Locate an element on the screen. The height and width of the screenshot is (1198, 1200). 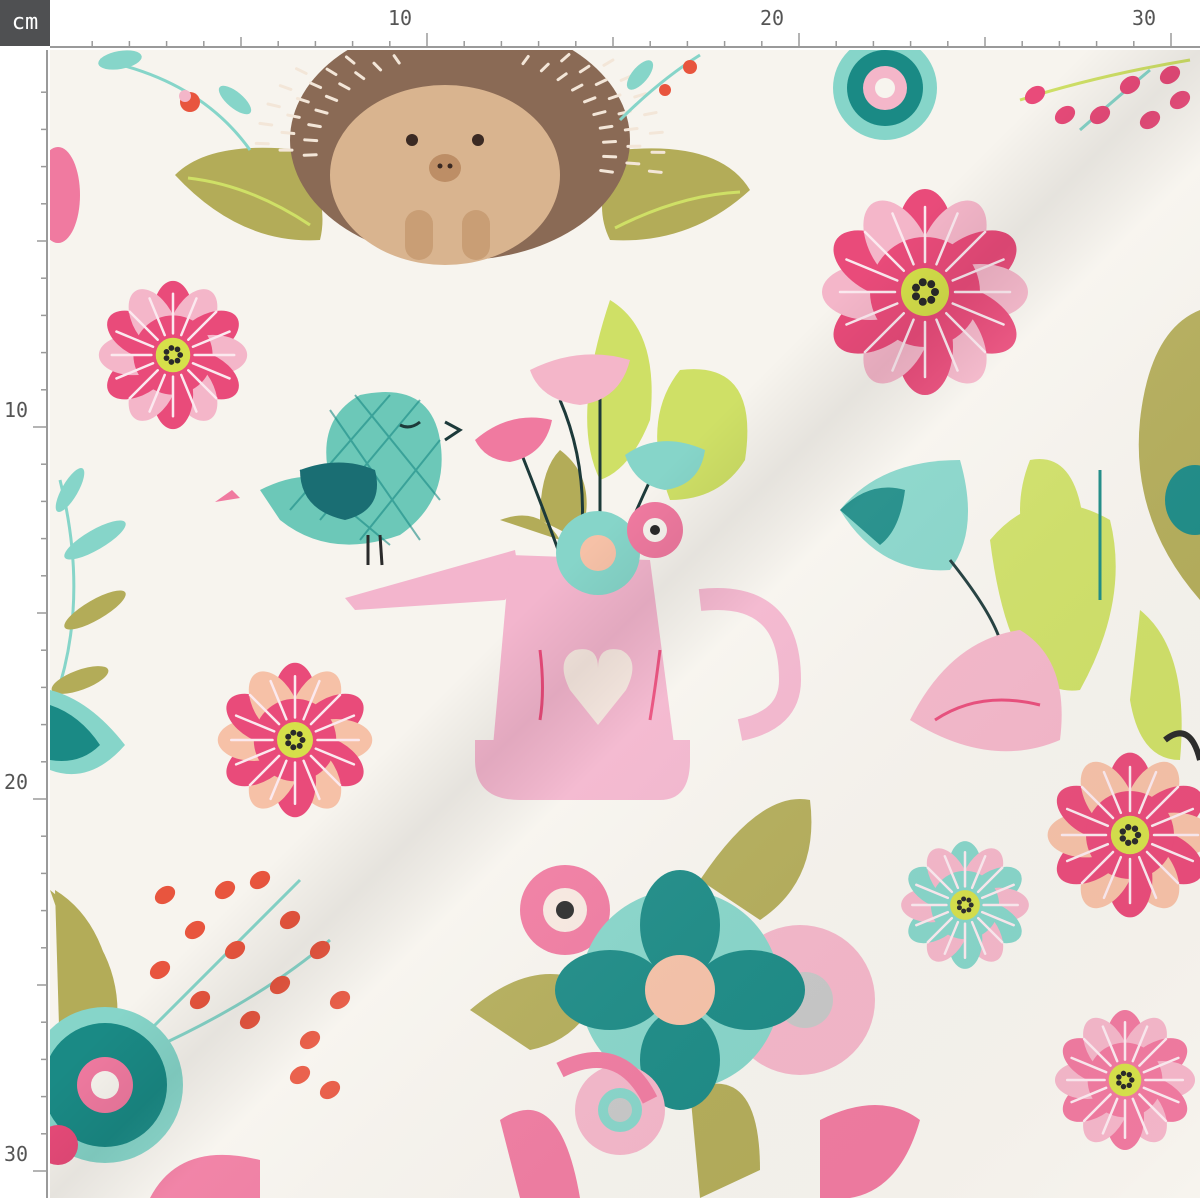
top-ruler-label-20: 20 is located at coordinates (772, 18).